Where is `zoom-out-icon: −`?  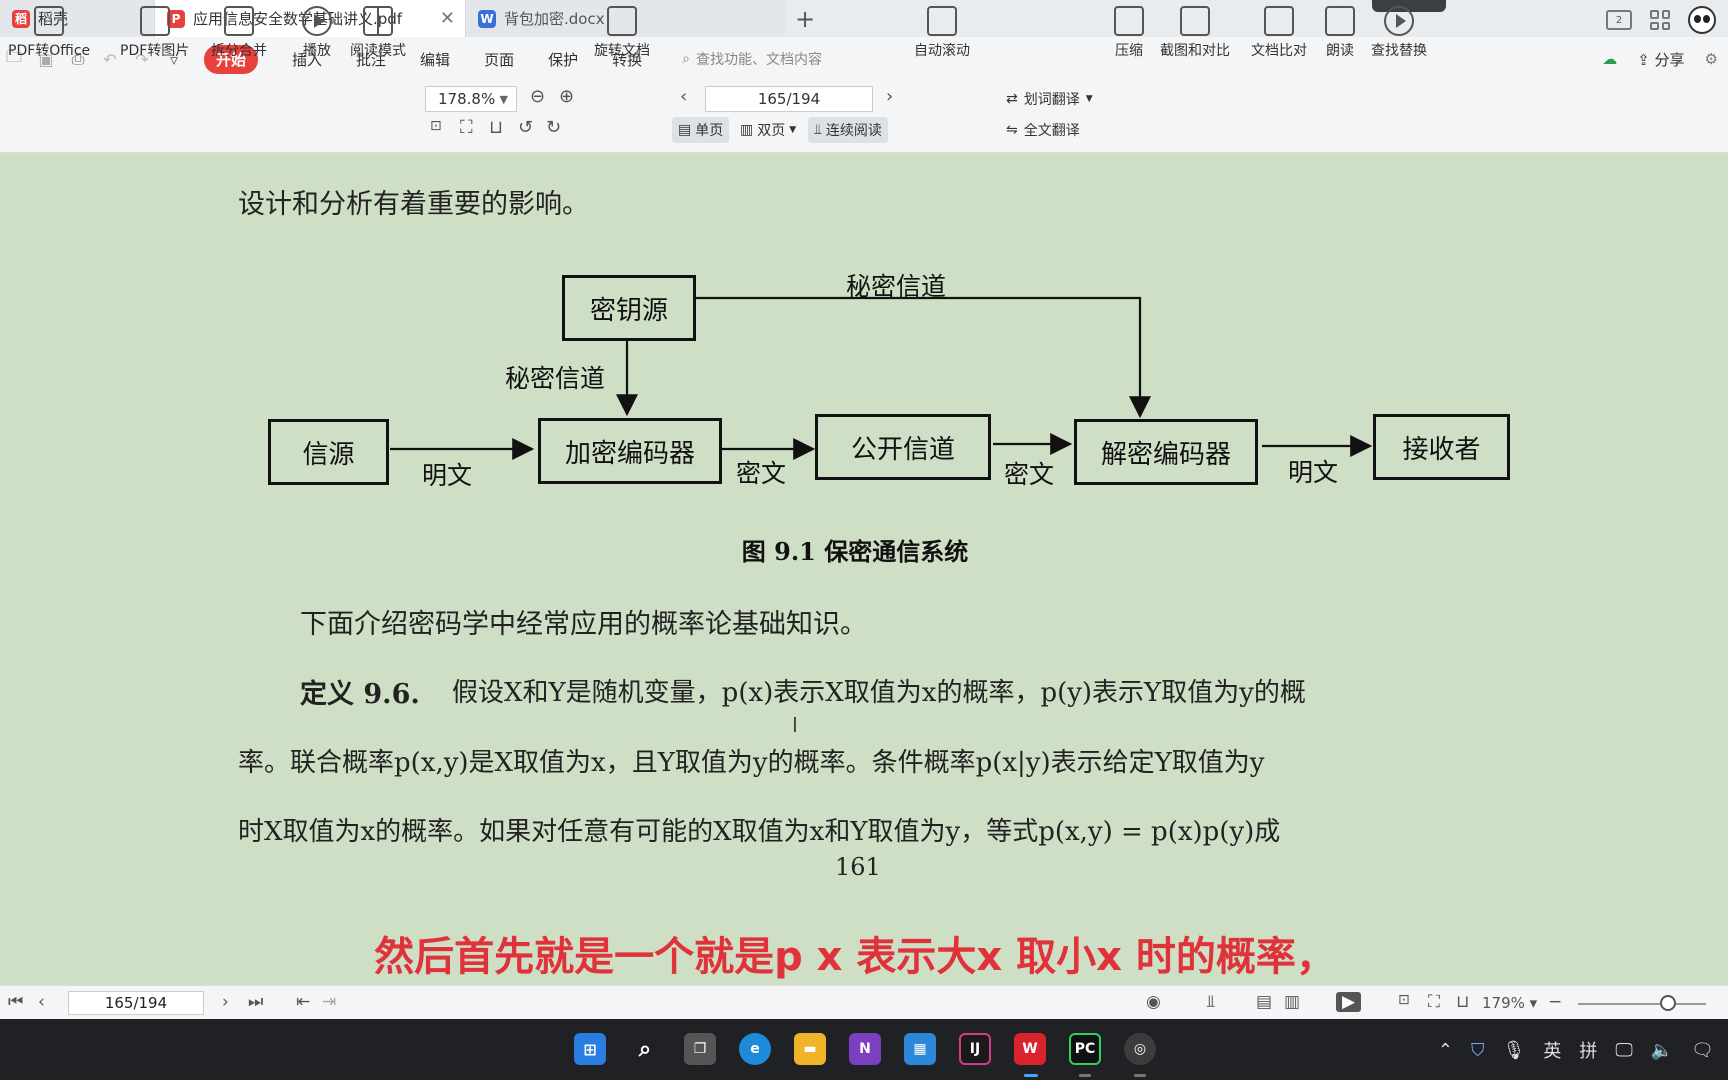 zoom-out-icon: − is located at coordinates (1555, 1002).